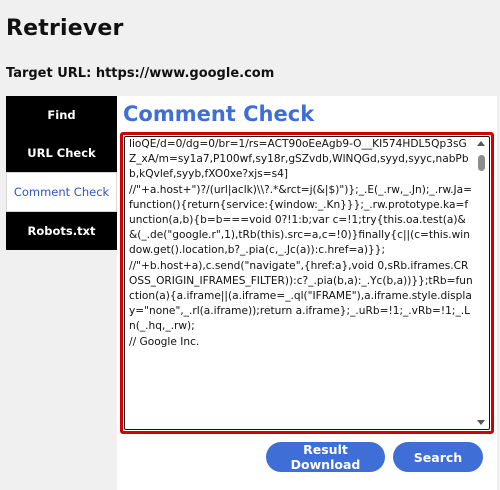 Image resolution: width=500 pixels, height=490 pixels. I want to click on sidebar-item-url-check: URL Check, so click(61, 153).